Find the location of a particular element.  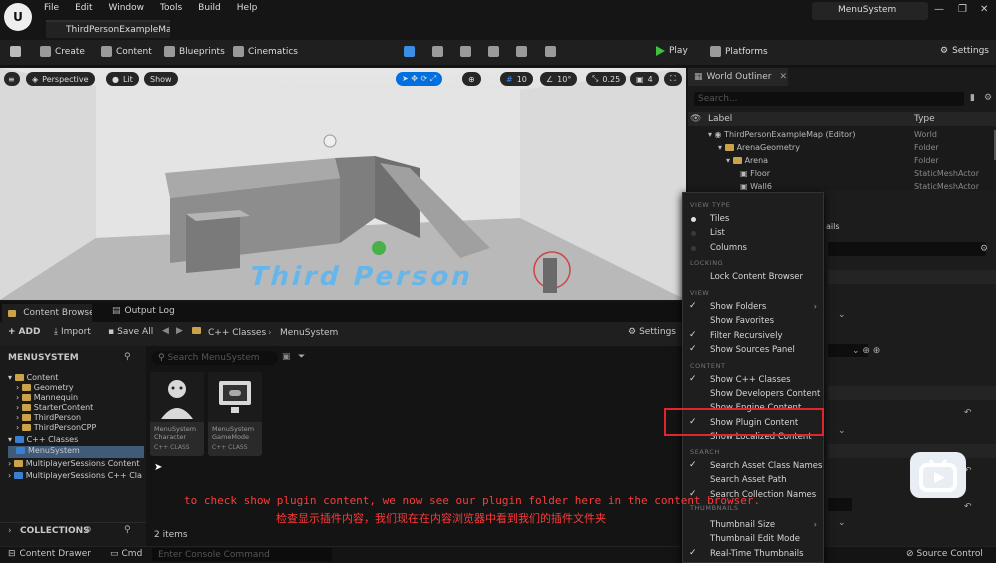

details-picker-icons: ⌄ ⊕ ⊕ is located at coordinates (866, 351).